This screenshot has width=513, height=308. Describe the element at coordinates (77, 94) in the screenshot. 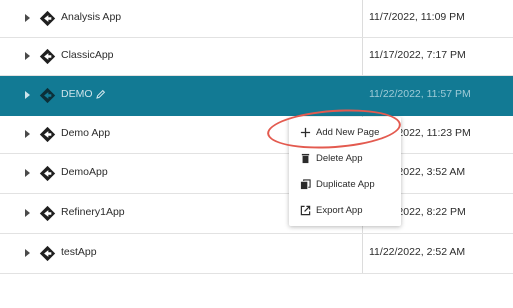

I see `app-name: DEMO` at that location.